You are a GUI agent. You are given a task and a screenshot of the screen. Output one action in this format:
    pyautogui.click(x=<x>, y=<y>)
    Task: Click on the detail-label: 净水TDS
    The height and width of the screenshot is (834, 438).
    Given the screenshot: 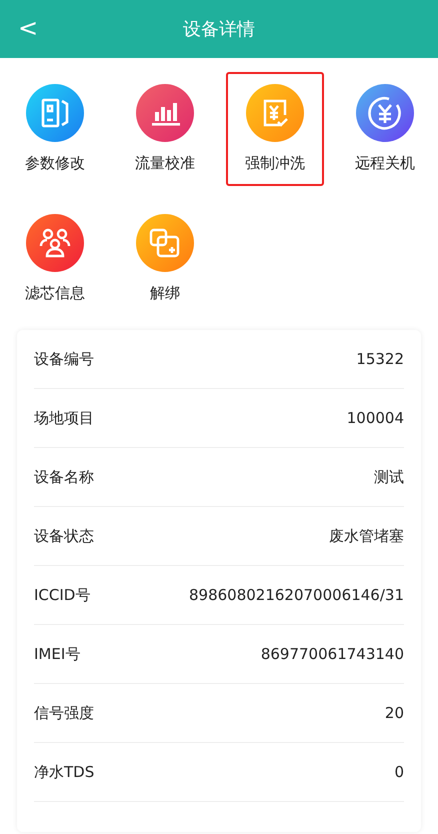 What is the action you would take?
    pyautogui.click(x=64, y=772)
    